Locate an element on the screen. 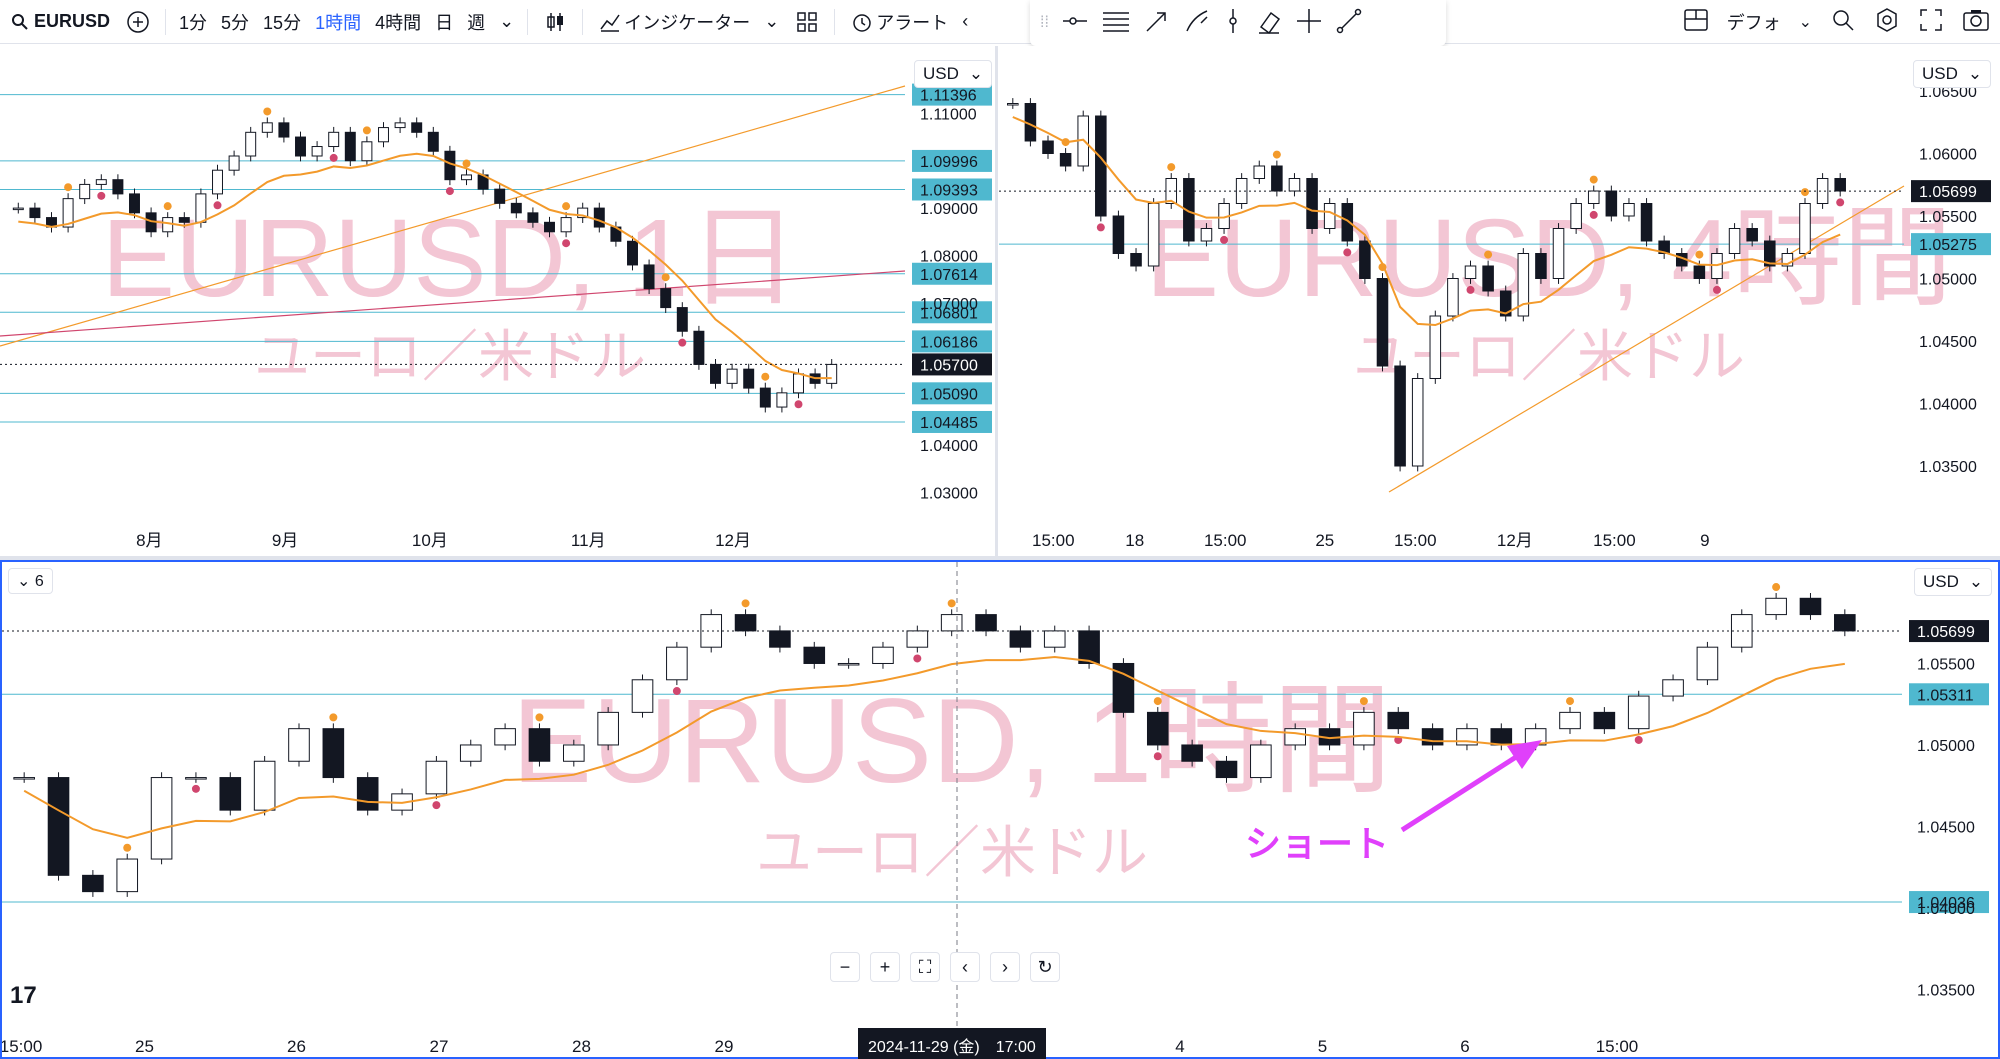  interval-week: 週 is located at coordinates (476, 22).